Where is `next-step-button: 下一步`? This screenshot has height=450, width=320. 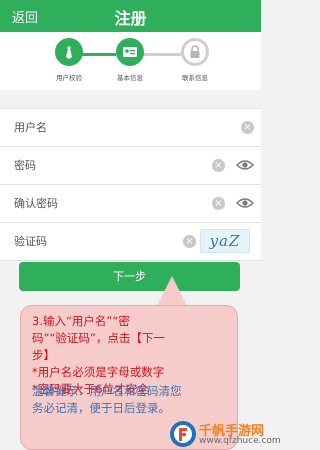
next-step-button: 下一步 is located at coordinates (129, 276).